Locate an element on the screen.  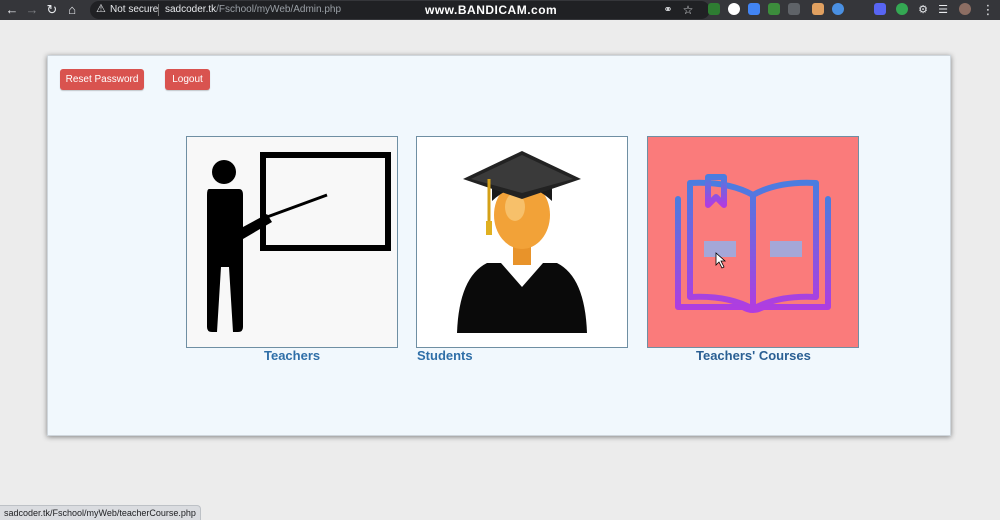
bandicam-watermark: www.BANDICAM.com is located at coordinates (491, 10).